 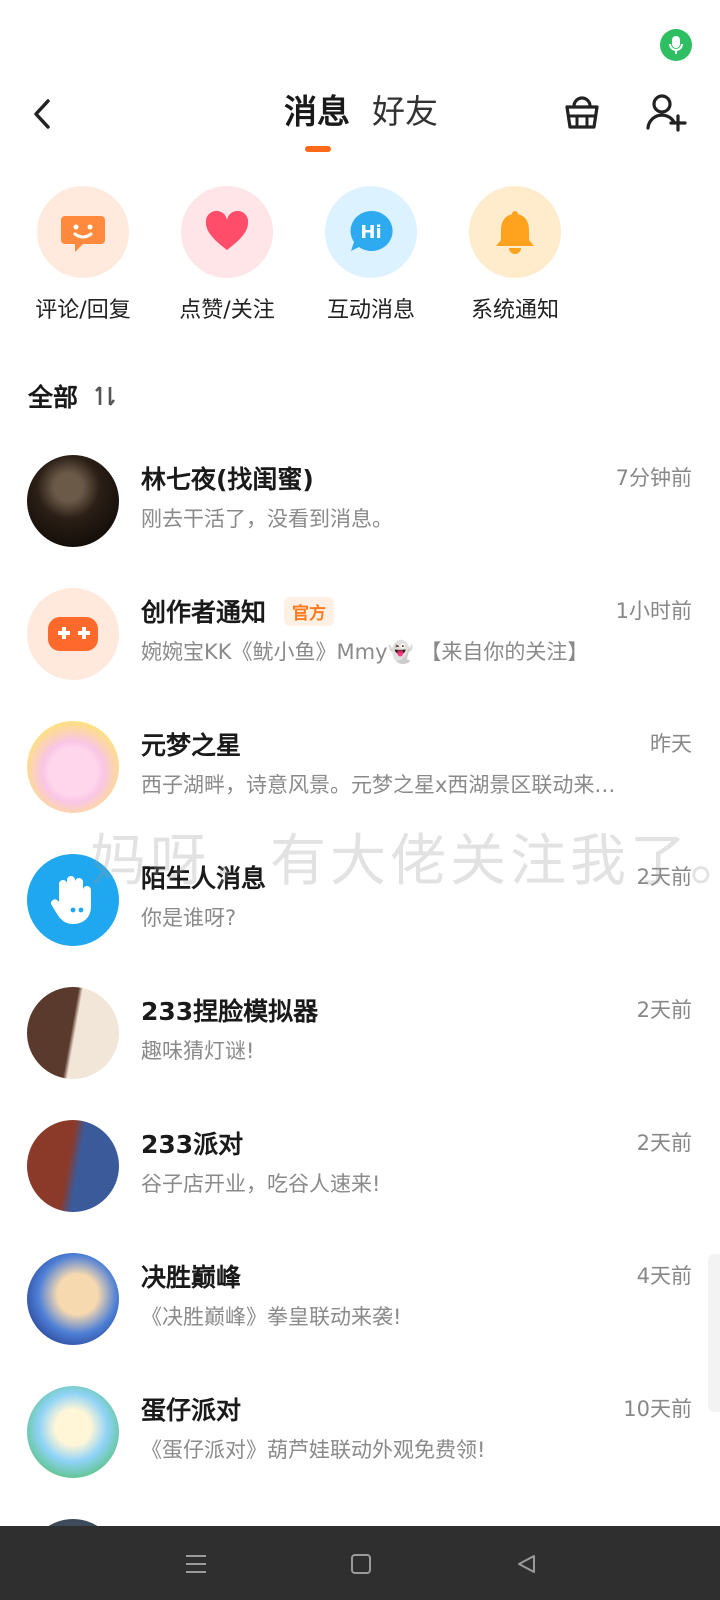 I want to click on tab-messages: 消息, so click(x=317, y=112).